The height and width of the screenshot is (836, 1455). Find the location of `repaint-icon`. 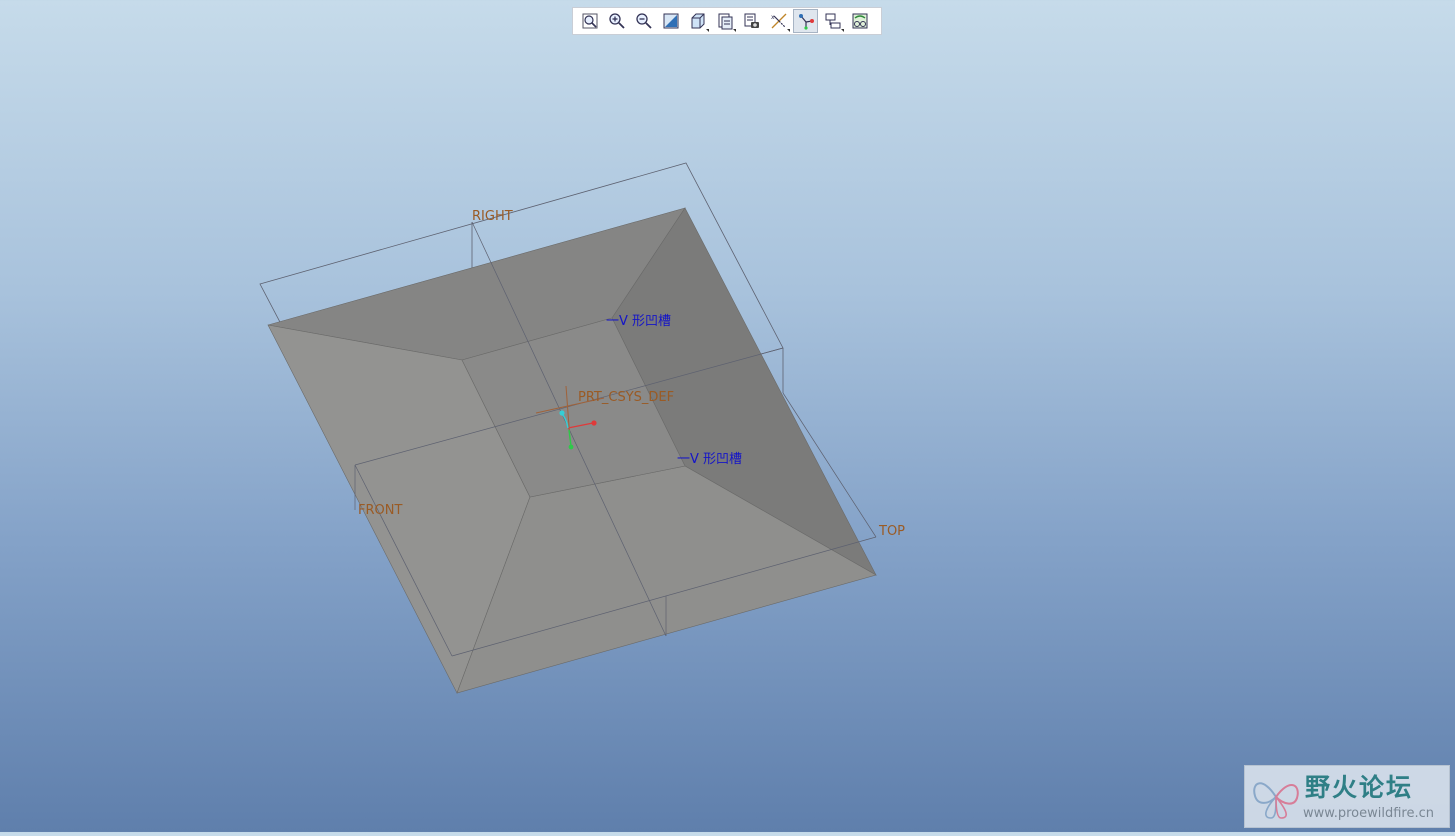

repaint-icon is located at coordinates (670, 21).